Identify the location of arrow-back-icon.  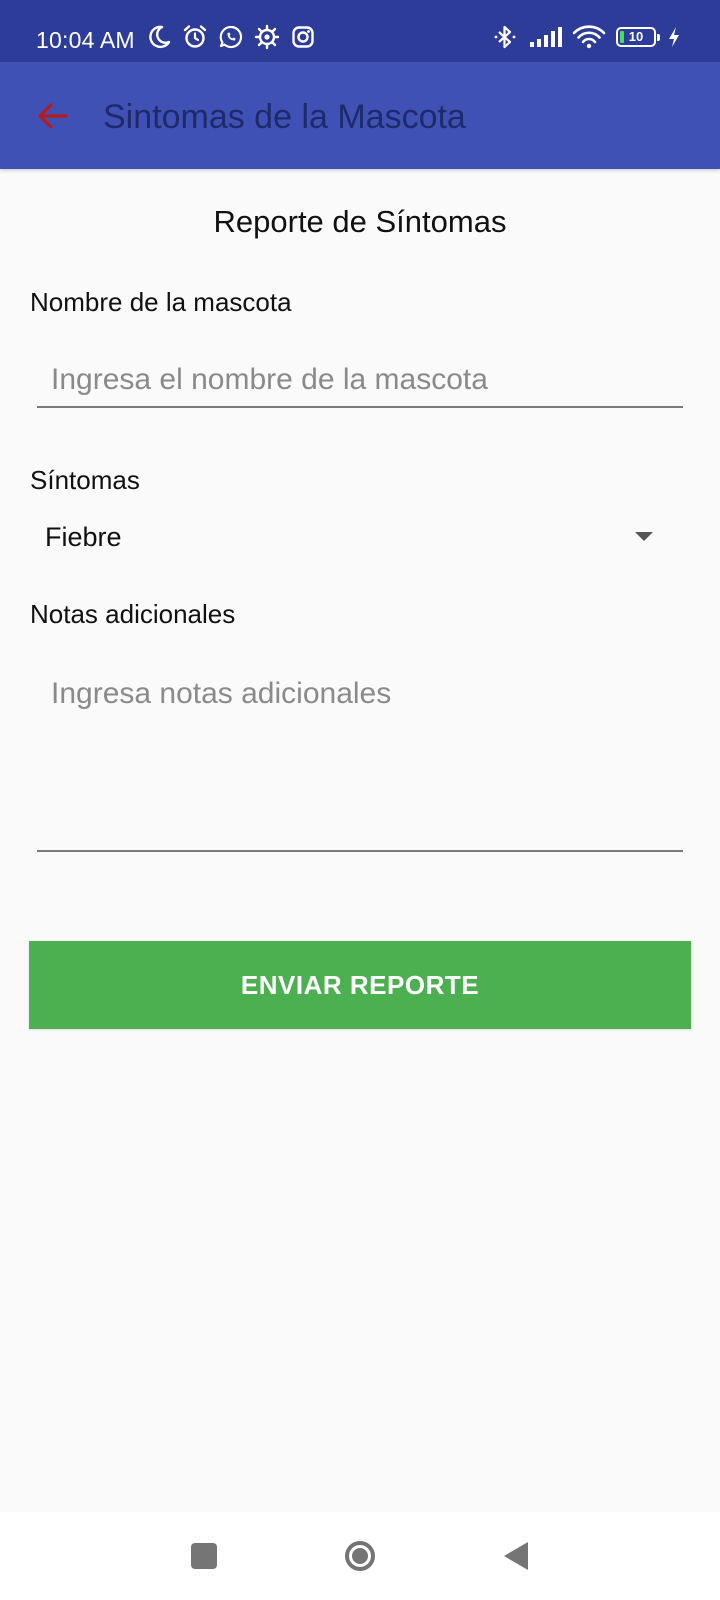
(53, 116).